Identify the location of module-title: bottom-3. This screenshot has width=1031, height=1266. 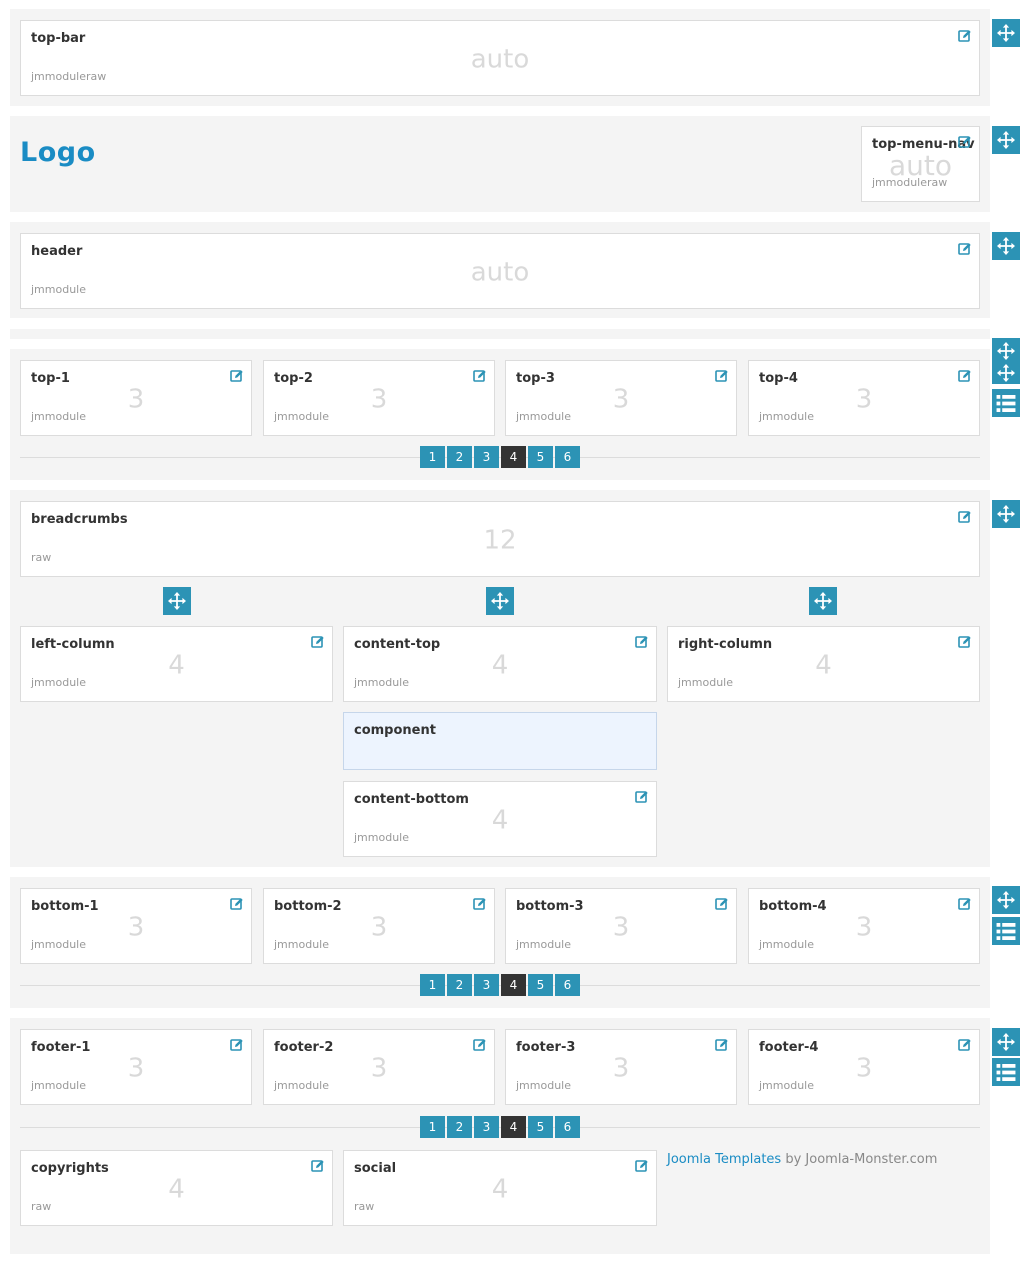
(550, 906).